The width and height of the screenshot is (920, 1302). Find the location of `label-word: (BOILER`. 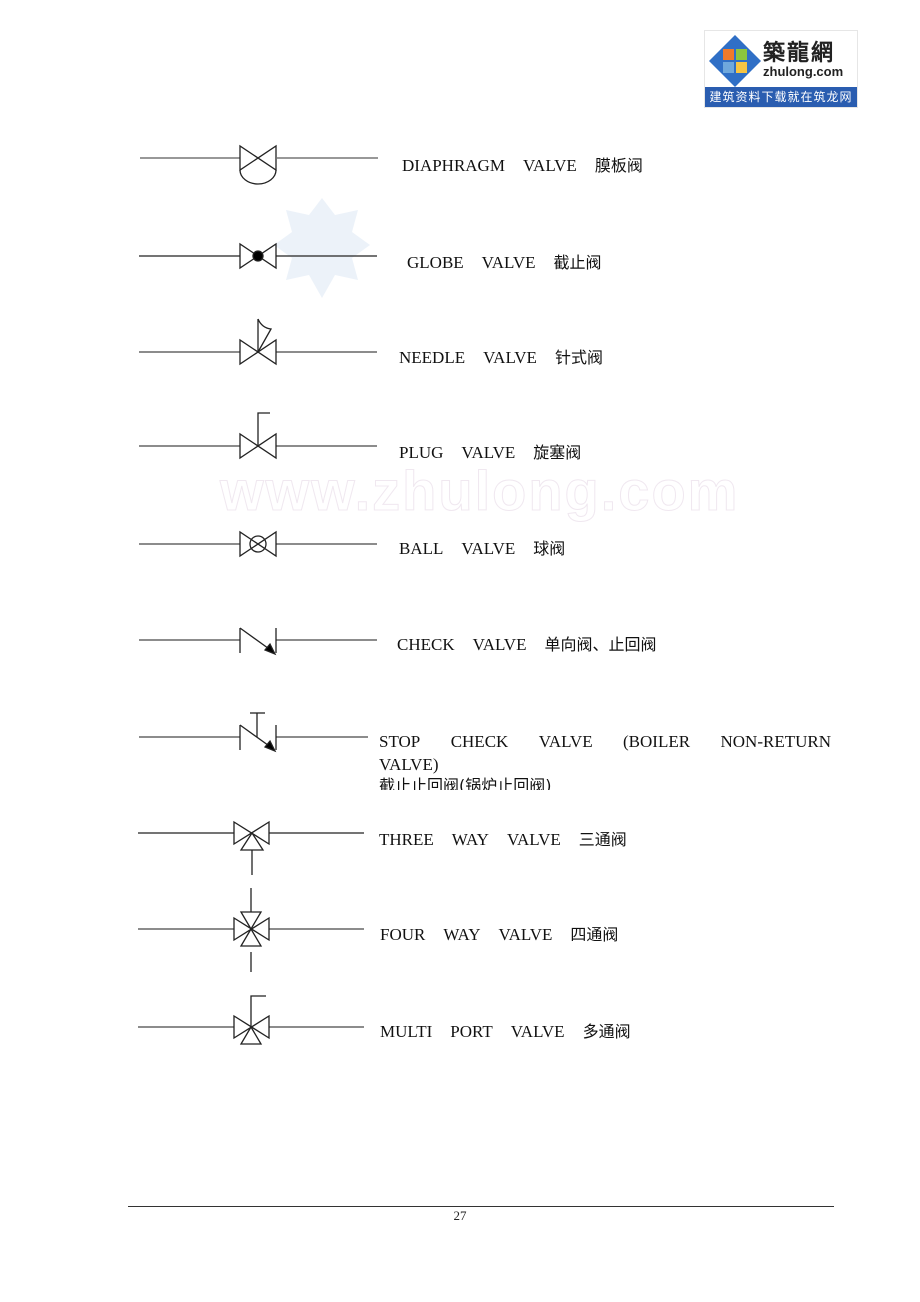

label-word: (BOILER is located at coordinates (657, 741).